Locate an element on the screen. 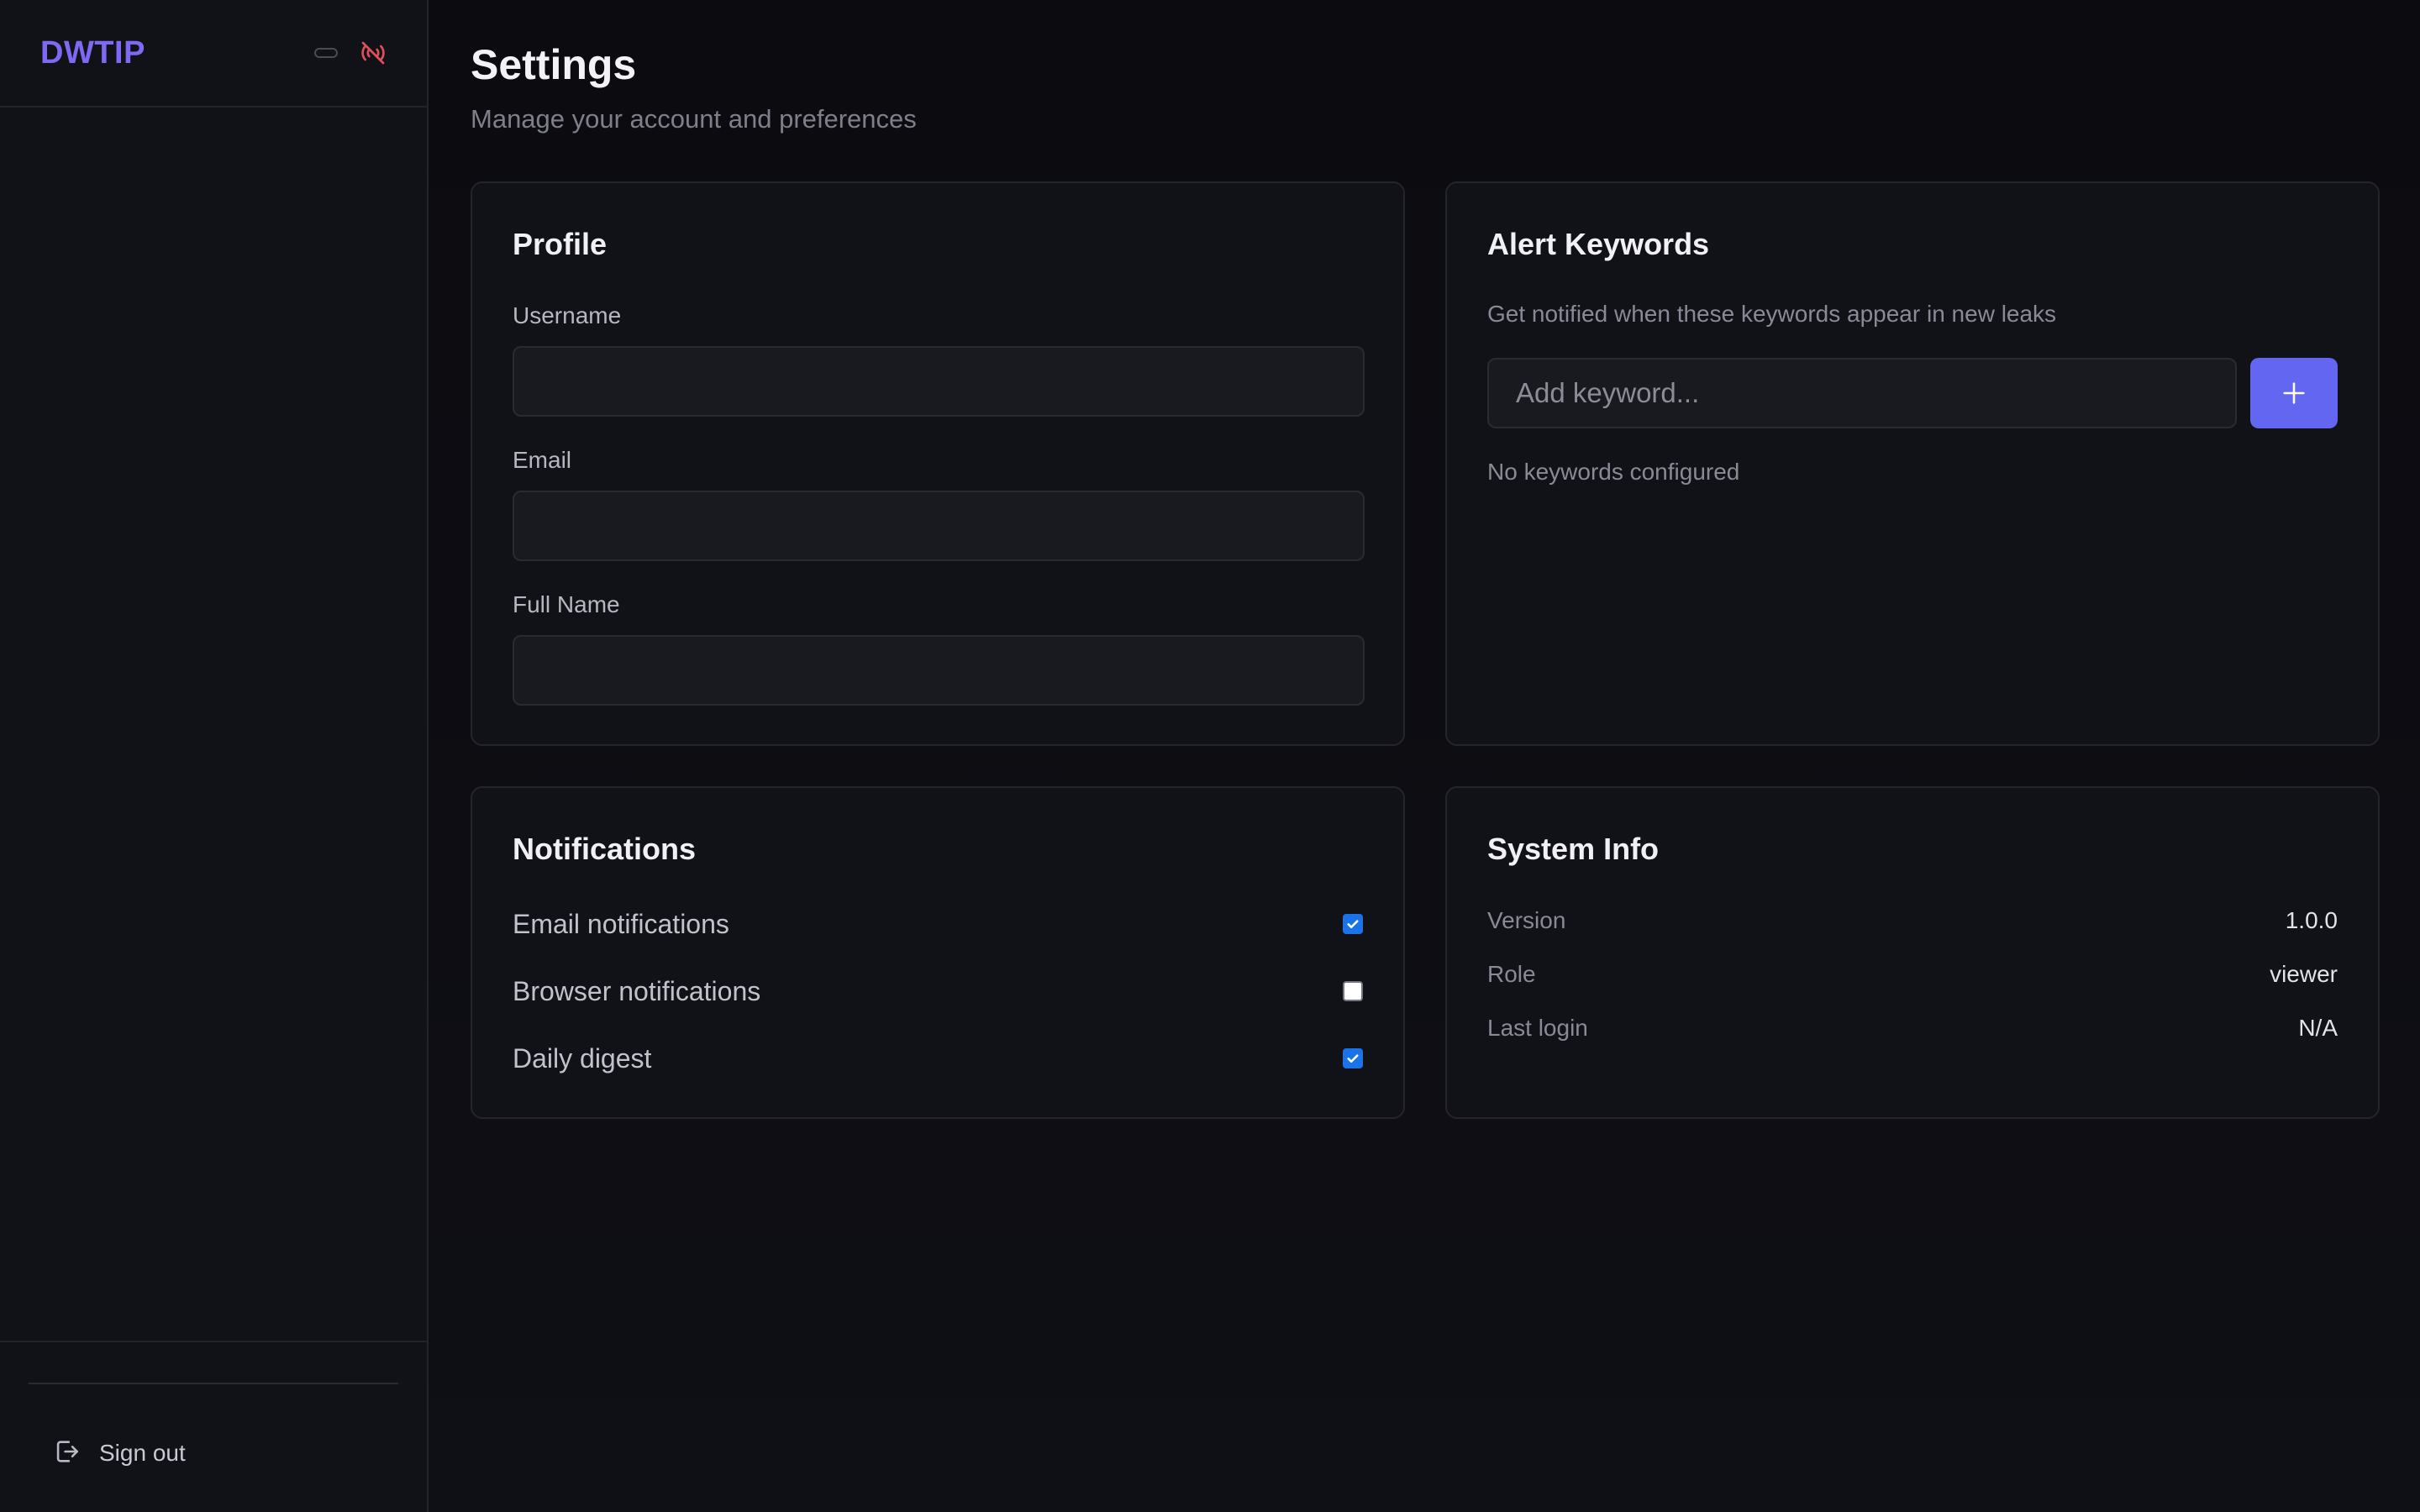 The image size is (2420, 1512). header-status-icons is located at coordinates (351, 52).